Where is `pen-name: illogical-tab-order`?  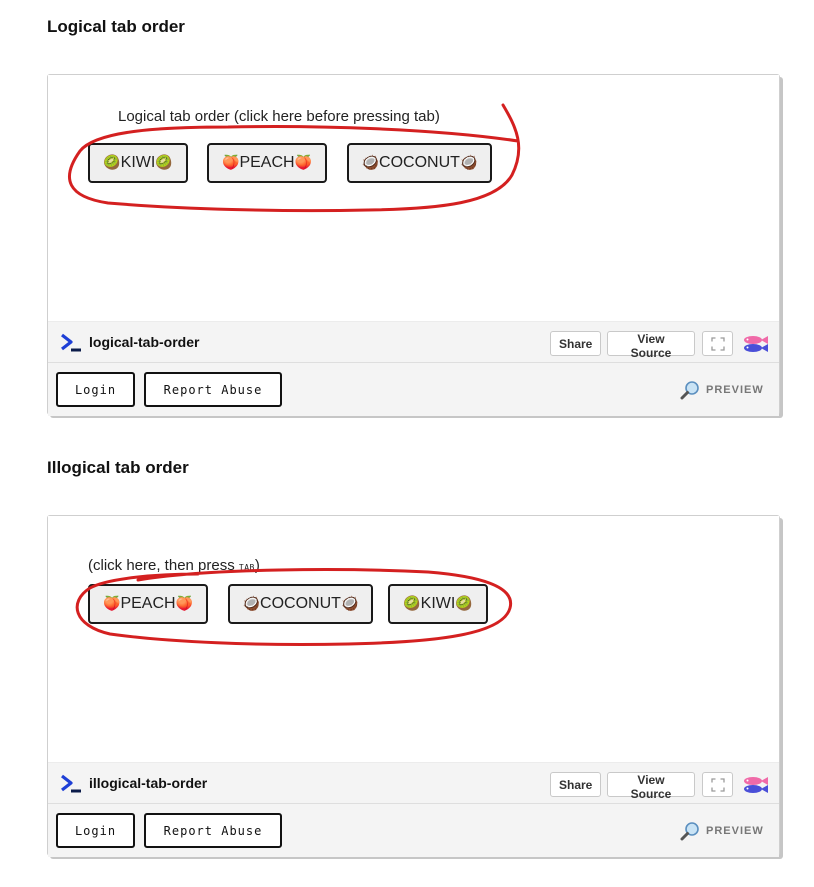
pen-name: illogical-tab-order is located at coordinates (148, 783).